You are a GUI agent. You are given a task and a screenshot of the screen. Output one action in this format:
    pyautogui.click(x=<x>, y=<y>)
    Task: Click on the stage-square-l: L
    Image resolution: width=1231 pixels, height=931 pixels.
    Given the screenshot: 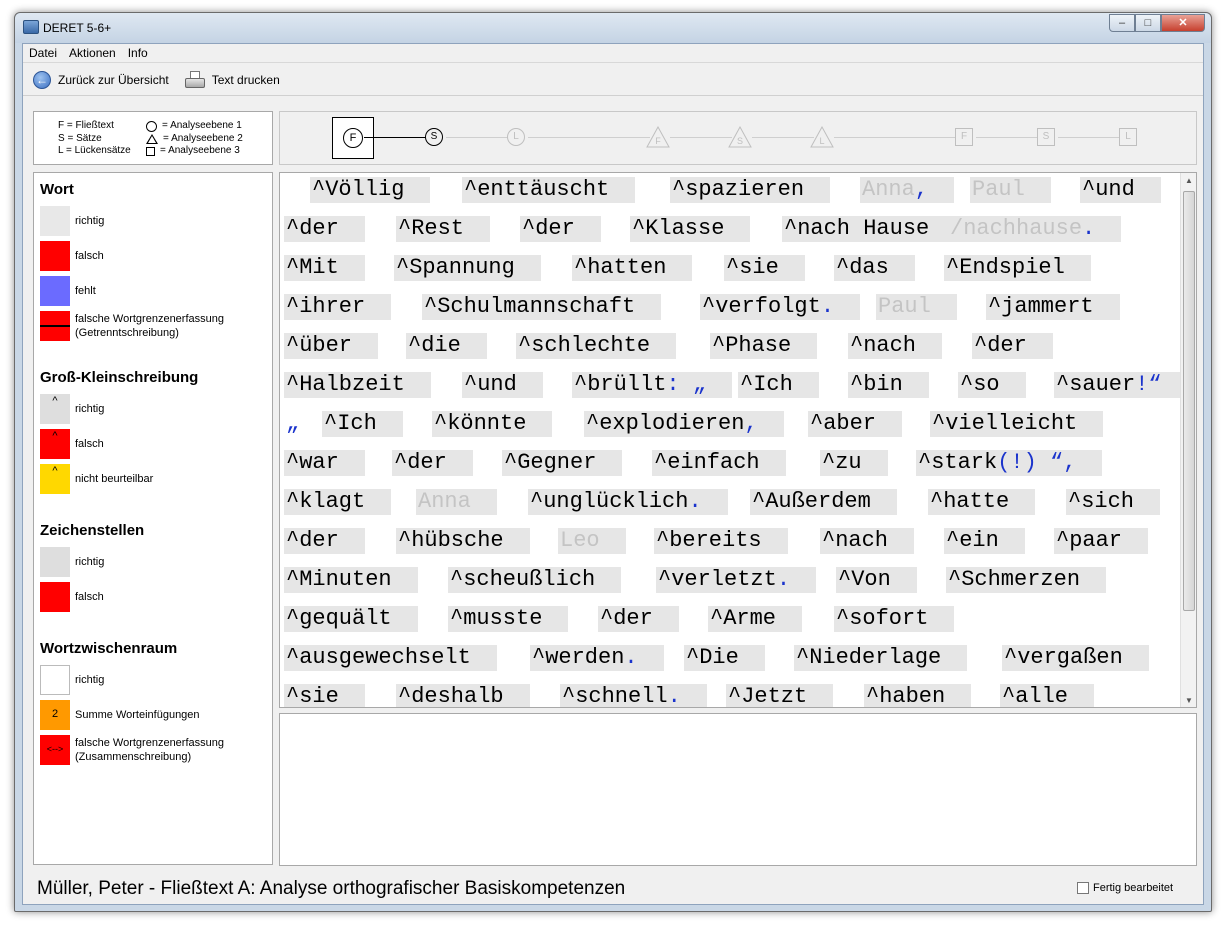 What is the action you would take?
    pyautogui.click(x=1128, y=137)
    